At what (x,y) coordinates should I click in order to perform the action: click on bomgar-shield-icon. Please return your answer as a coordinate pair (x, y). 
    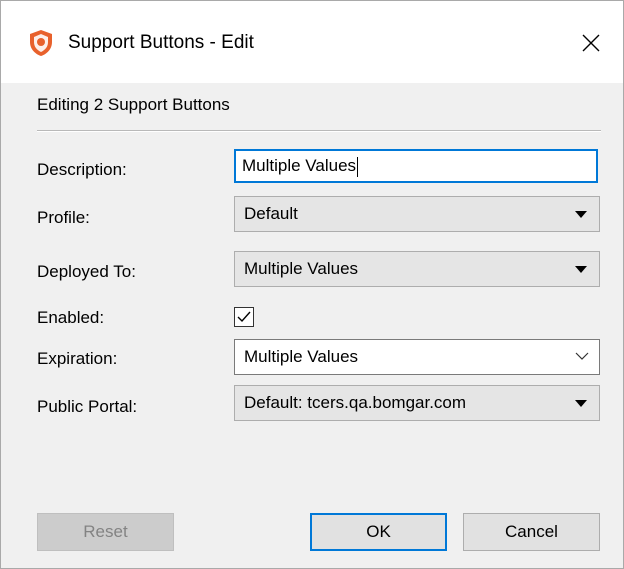
    Looking at the image, I should click on (41, 43).